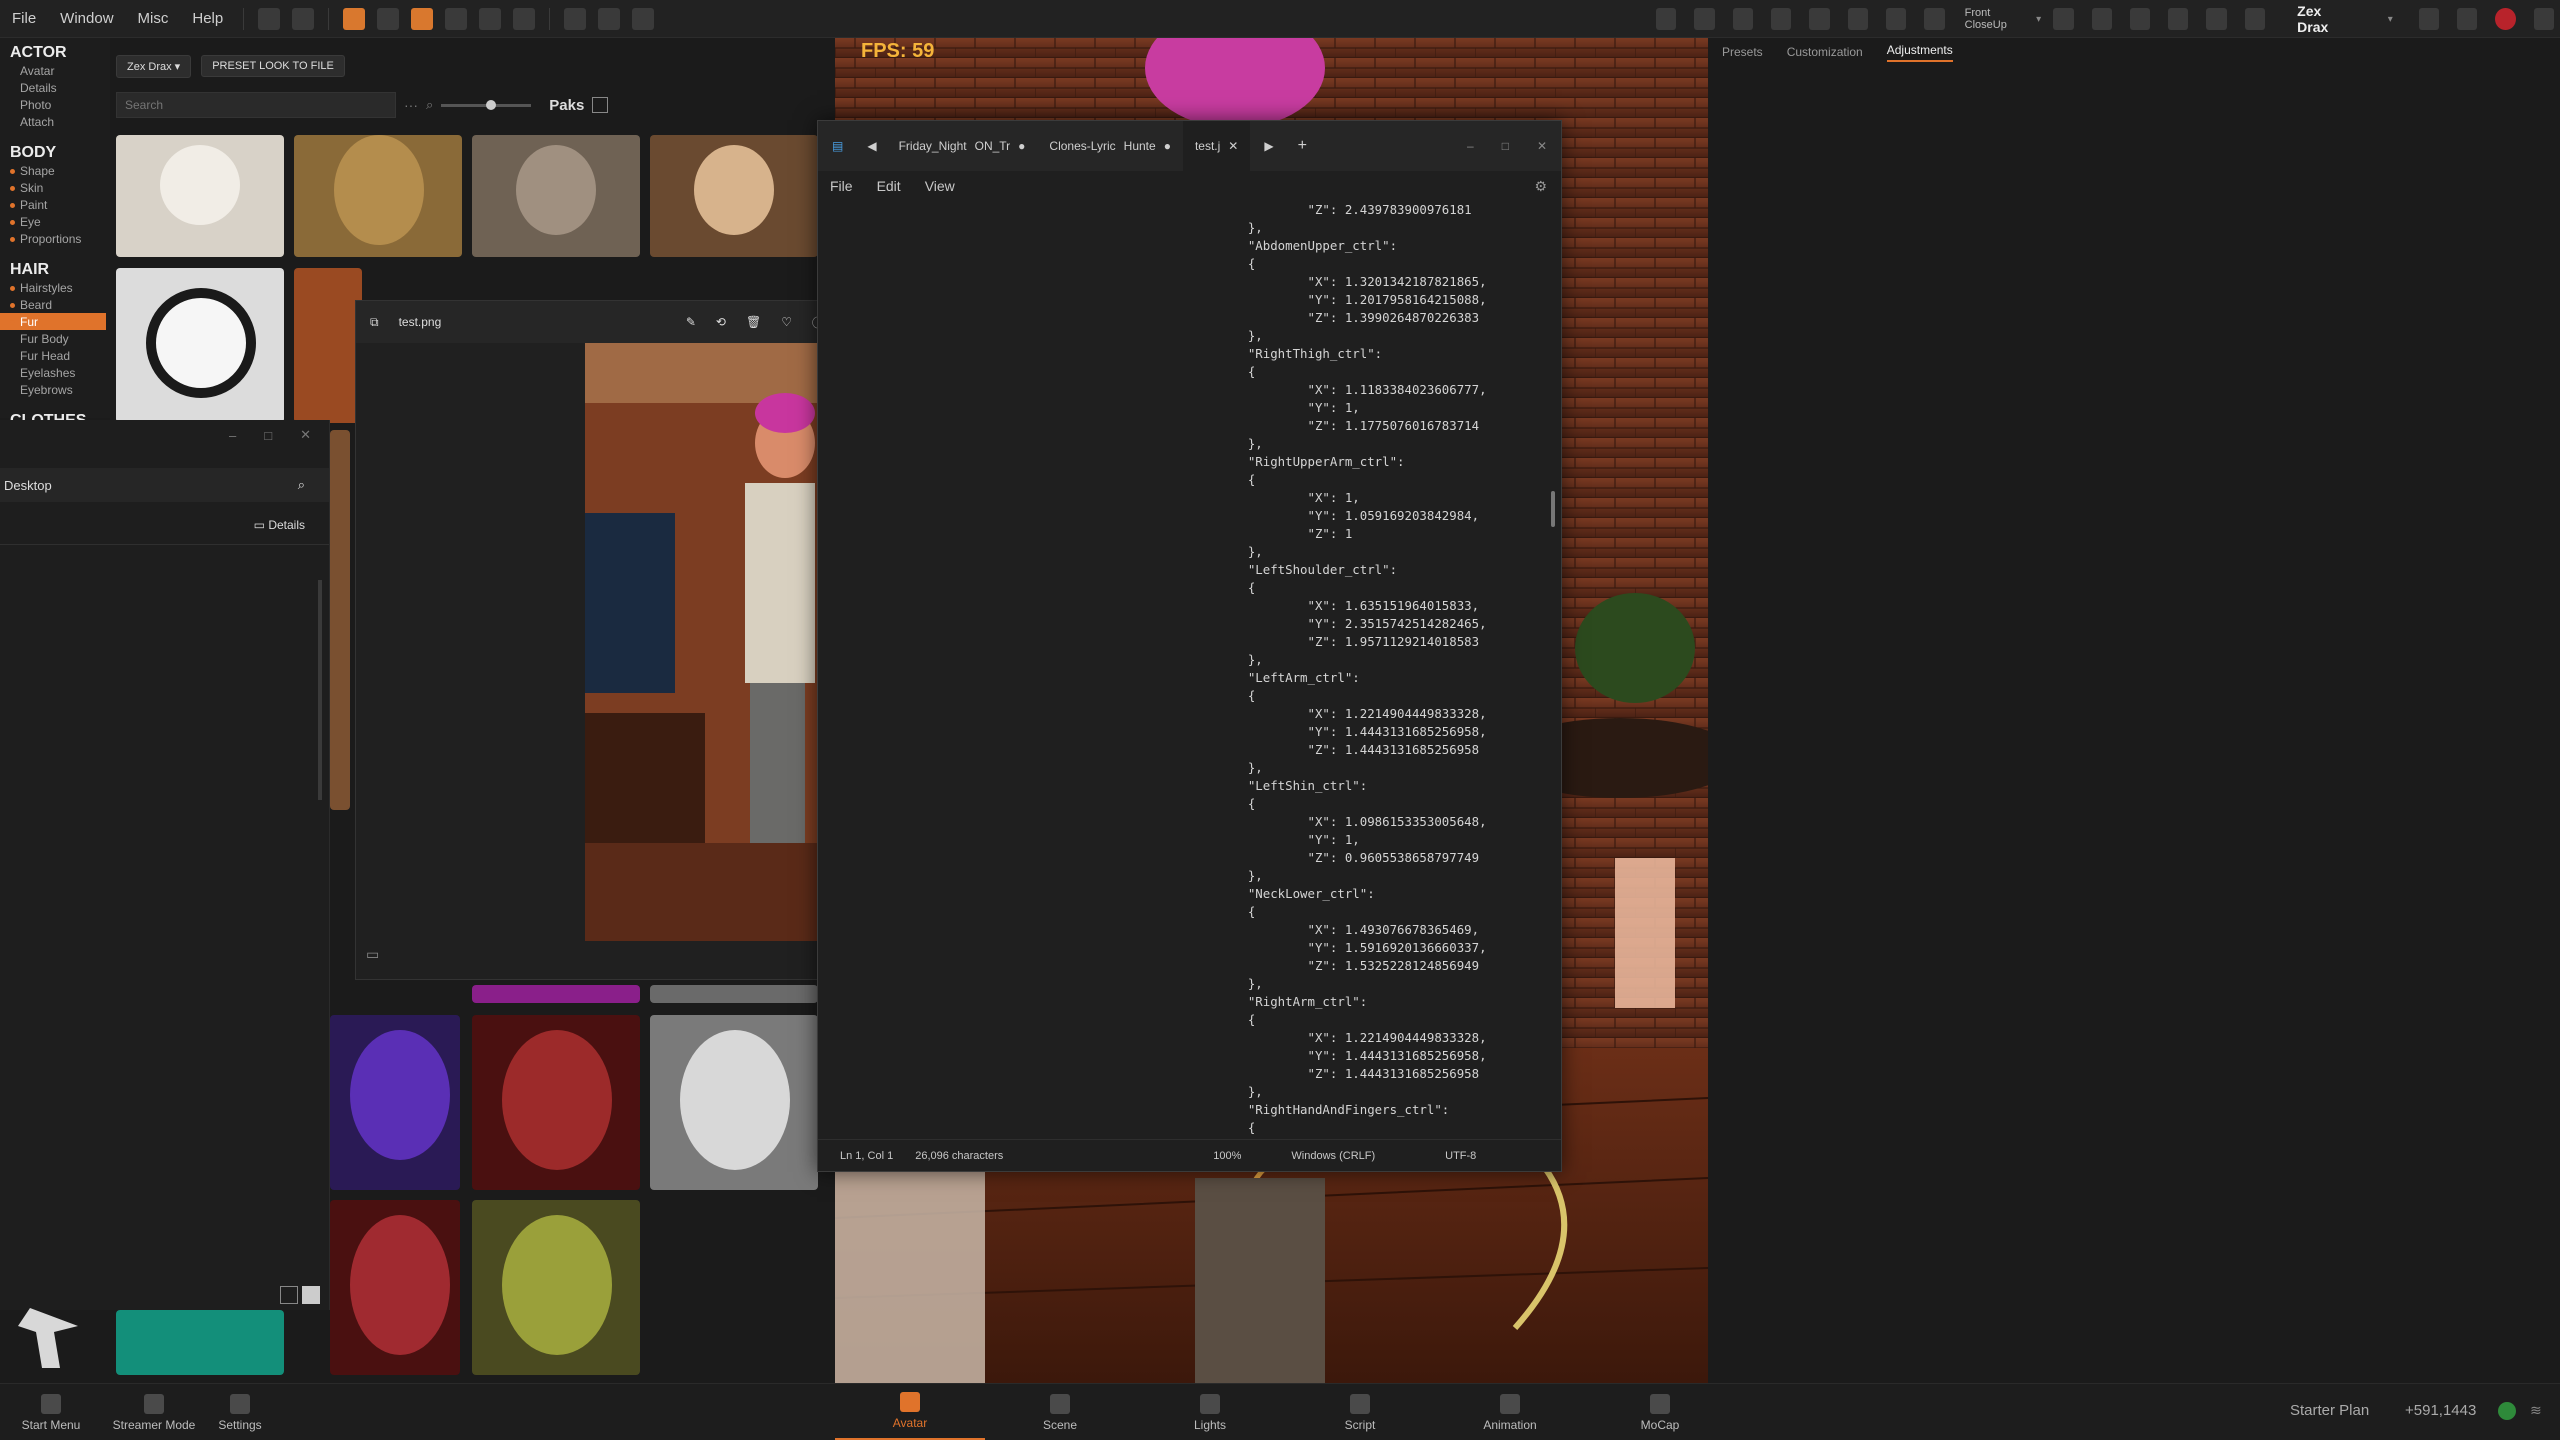 Image resolution: width=2560 pixels, height=1440 pixels. What do you see at coordinates (1934, 19) in the screenshot?
I see `gear-icon` at bounding box center [1934, 19].